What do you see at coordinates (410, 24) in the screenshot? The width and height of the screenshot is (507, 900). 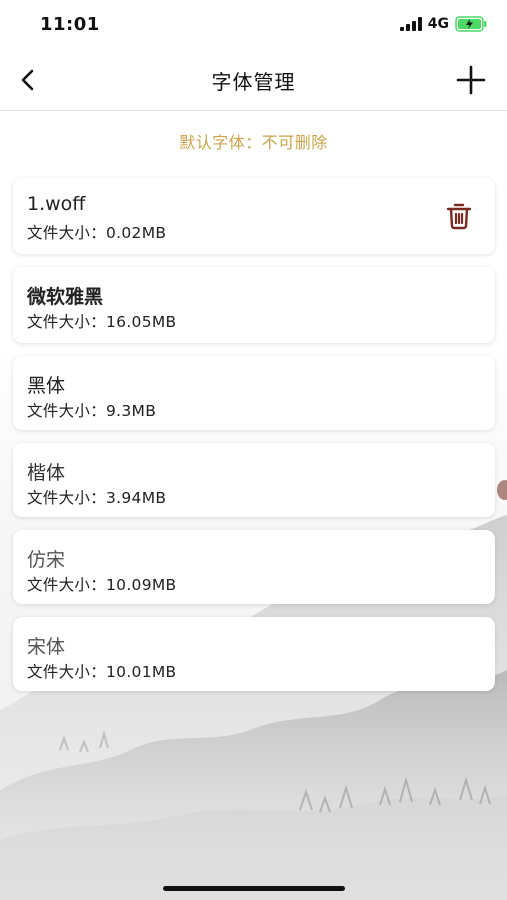 I see `cellular-signal-icon` at bounding box center [410, 24].